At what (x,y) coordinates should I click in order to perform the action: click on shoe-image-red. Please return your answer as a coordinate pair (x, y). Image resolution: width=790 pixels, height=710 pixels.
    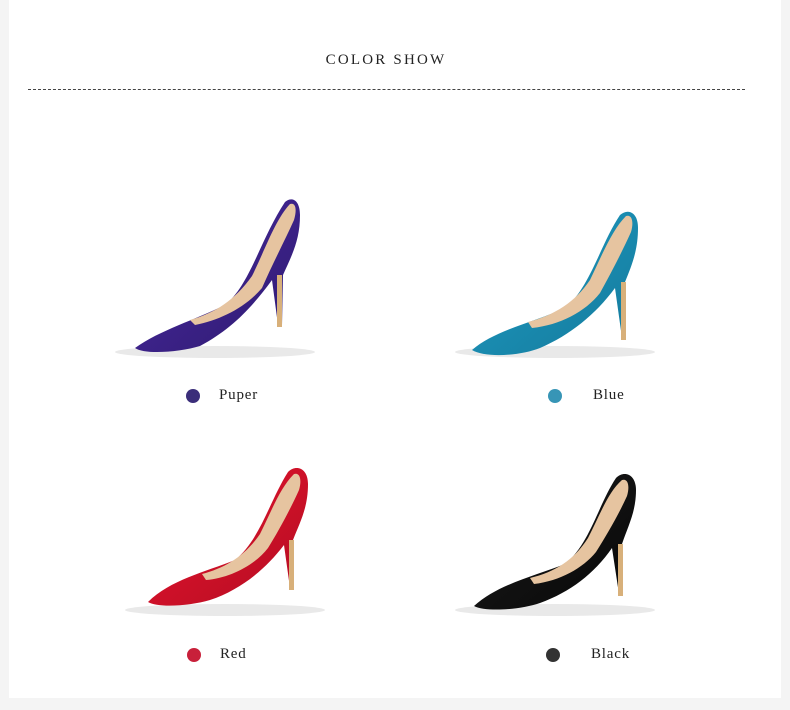
    Looking at the image, I should click on (225, 542).